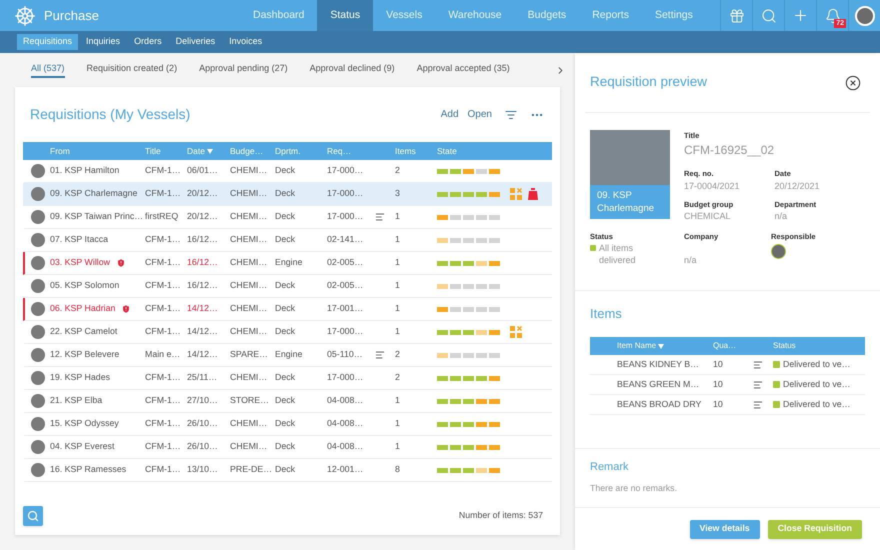 This screenshot has height=550, width=880. What do you see at coordinates (405, 151) in the screenshot?
I see `column-header: Items` at bounding box center [405, 151].